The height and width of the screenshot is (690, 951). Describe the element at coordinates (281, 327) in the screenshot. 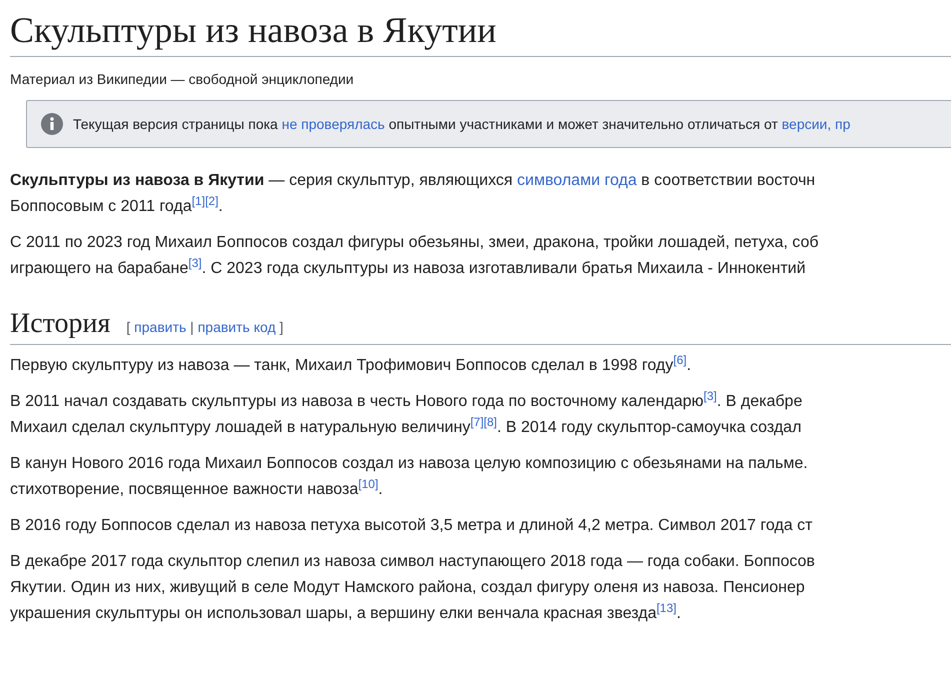

I see `bracket-text: ]` at that location.